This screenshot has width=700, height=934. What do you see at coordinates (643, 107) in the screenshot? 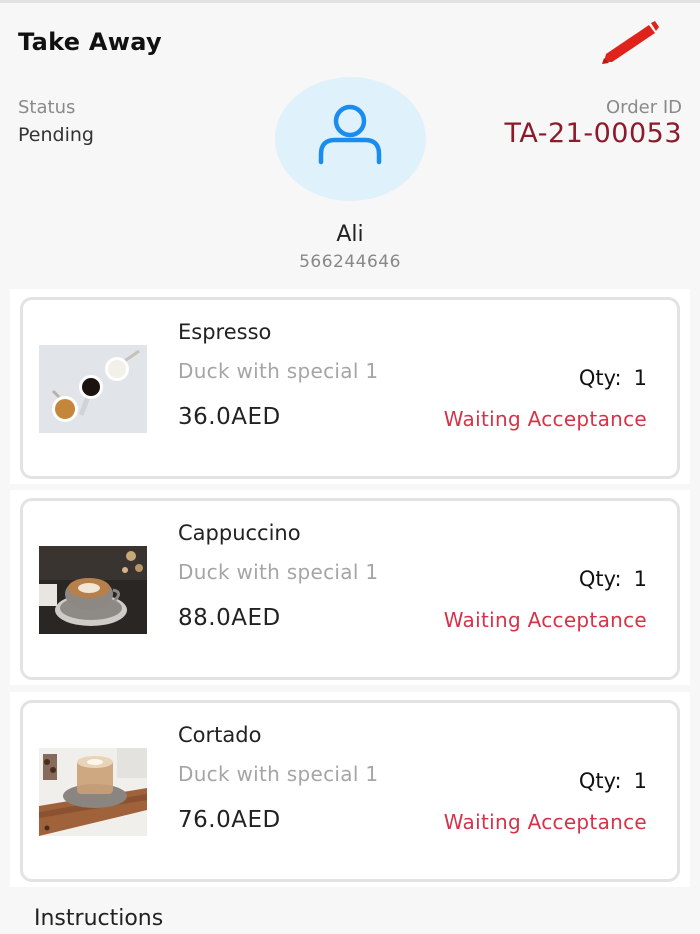
I see `order-id-label: Order ID` at bounding box center [643, 107].